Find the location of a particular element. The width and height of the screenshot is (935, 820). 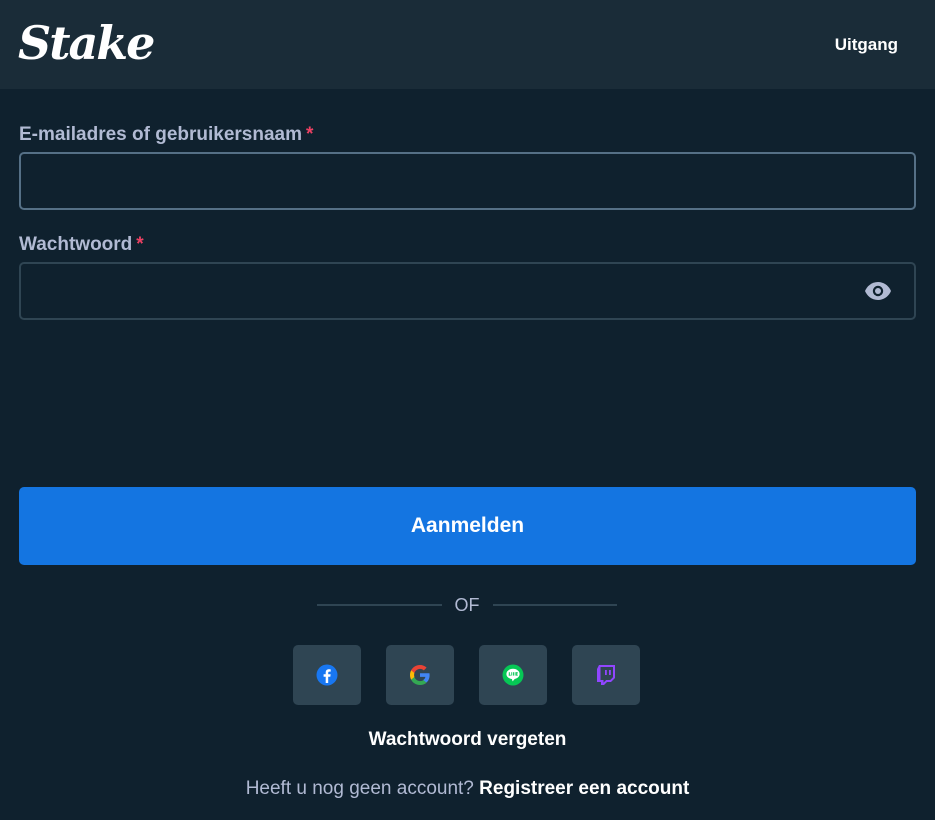

email-label: E-mailadres of gebruikersnaam * is located at coordinates (166, 135).